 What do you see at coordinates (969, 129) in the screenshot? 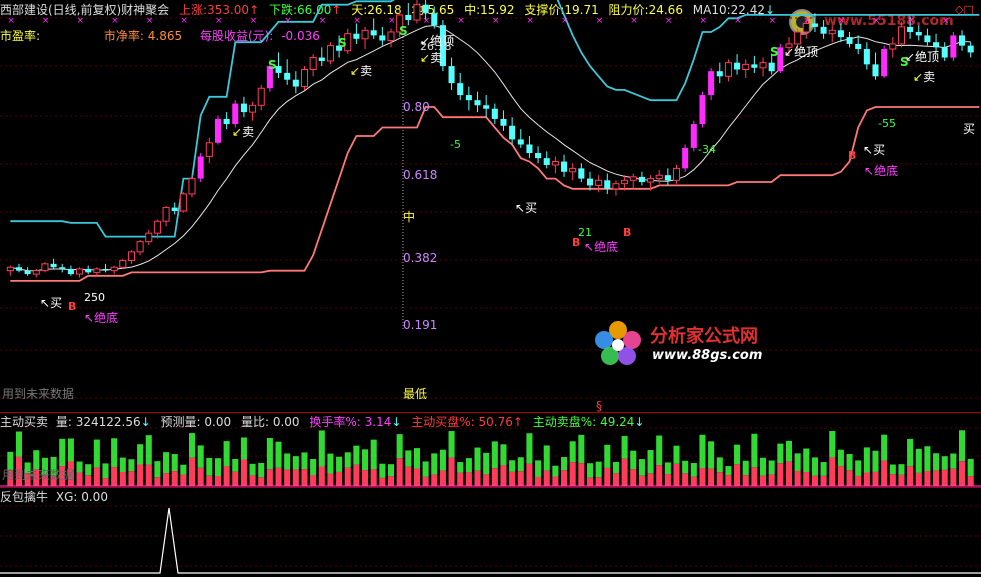
I see `buy-label-4: 买` at bounding box center [969, 129].